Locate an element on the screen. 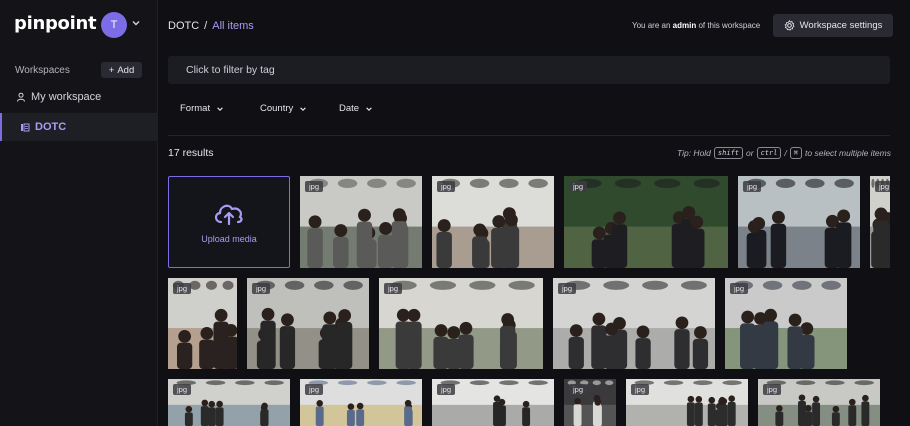 The width and height of the screenshot is (910, 426). plus-icon: + is located at coordinates (111, 70).